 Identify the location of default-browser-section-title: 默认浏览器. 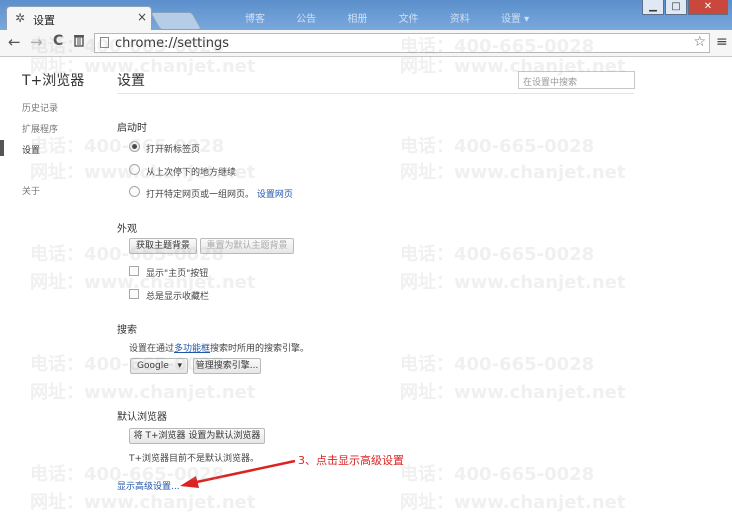
(142, 417).